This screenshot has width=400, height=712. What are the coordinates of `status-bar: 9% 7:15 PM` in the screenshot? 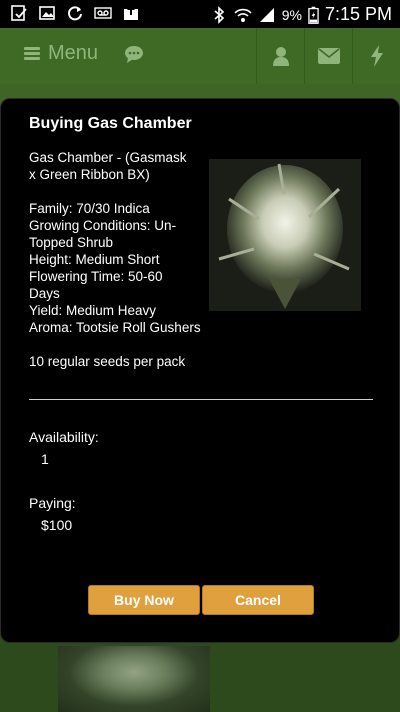 It's located at (200, 14).